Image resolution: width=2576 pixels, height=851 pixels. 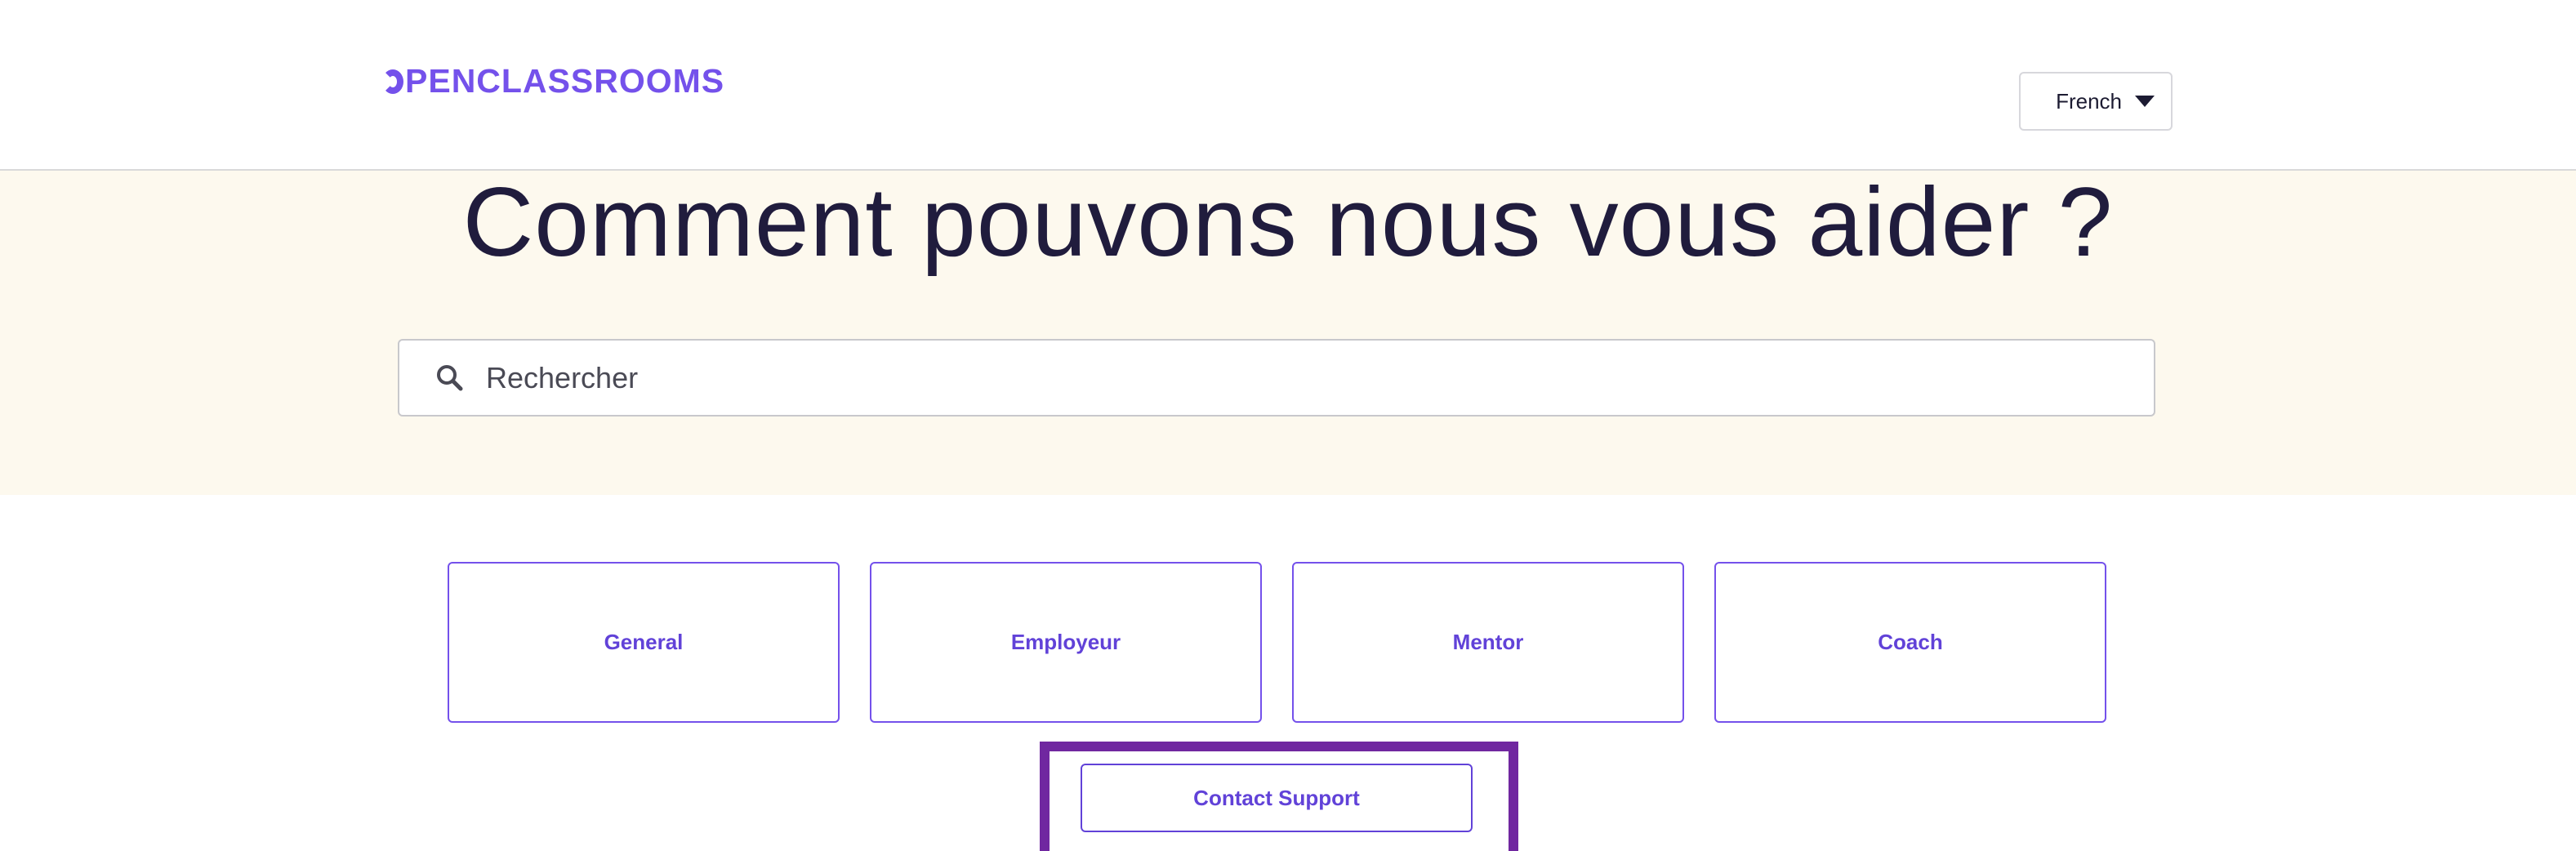 I want to click on category-label: Mentor, so click(x=1488, y=642).